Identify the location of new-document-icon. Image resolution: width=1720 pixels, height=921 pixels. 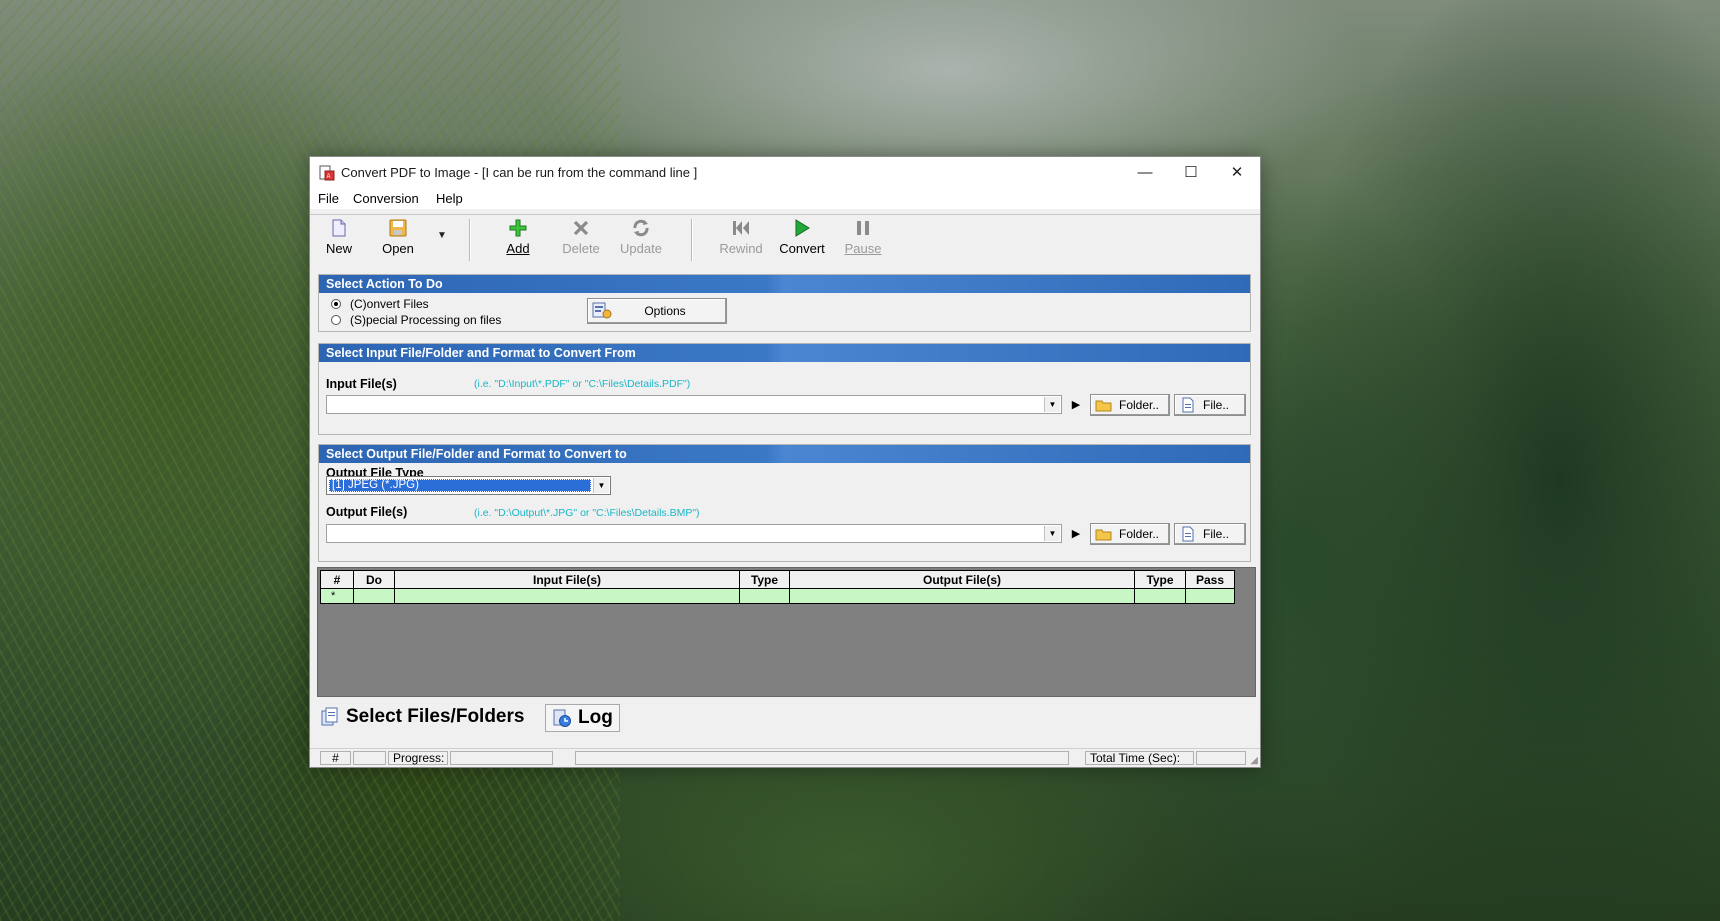
(339, 228).